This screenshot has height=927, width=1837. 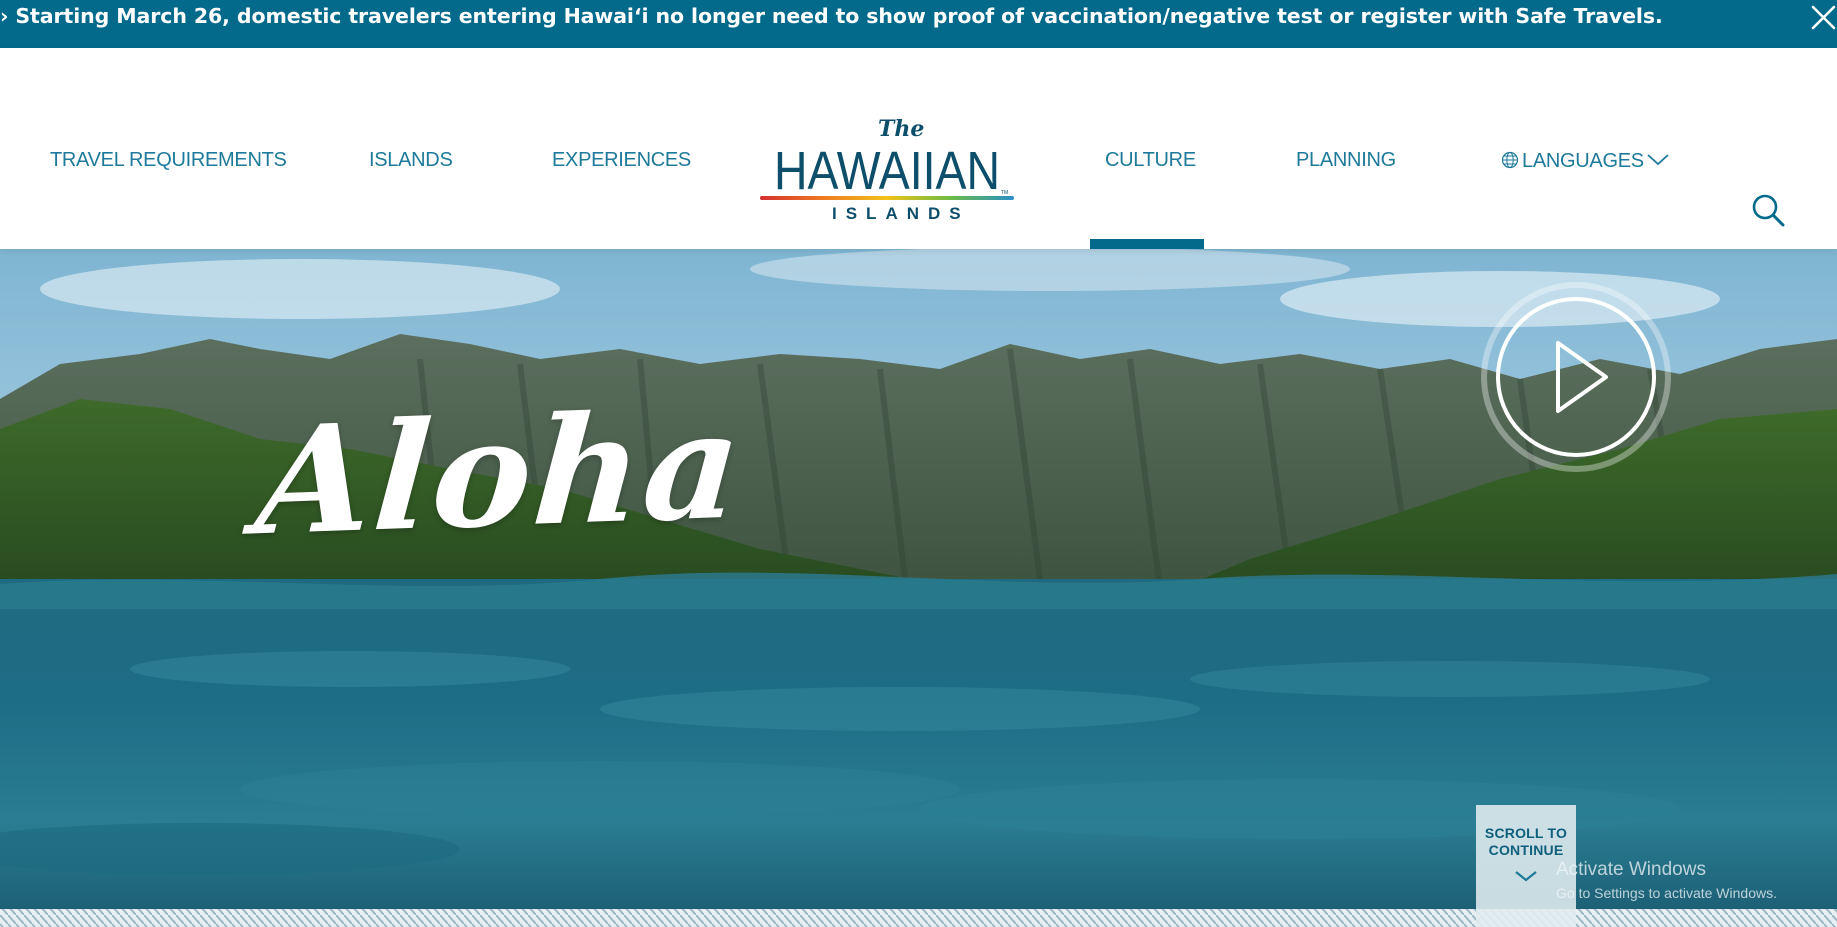 I want to click on watermark-subtitle: Go to Settings to activate Windows., so click(x=1666, y=893).